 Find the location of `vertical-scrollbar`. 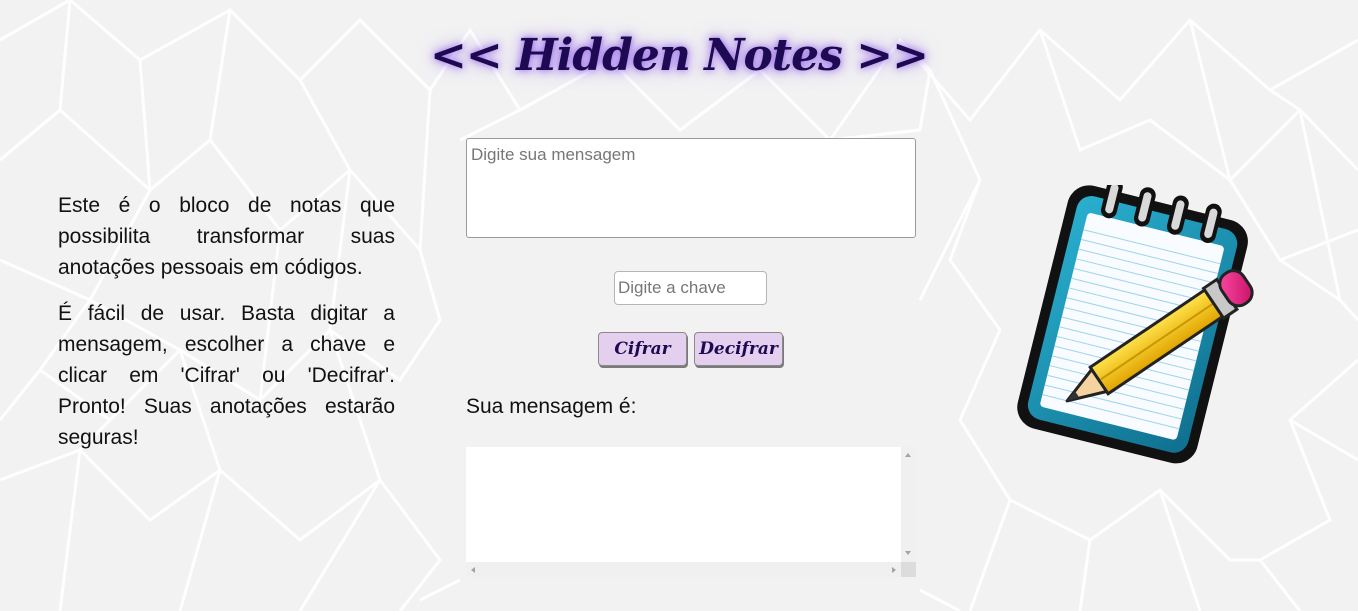

vertical-scrollbar is located at coordinates (908, 504).